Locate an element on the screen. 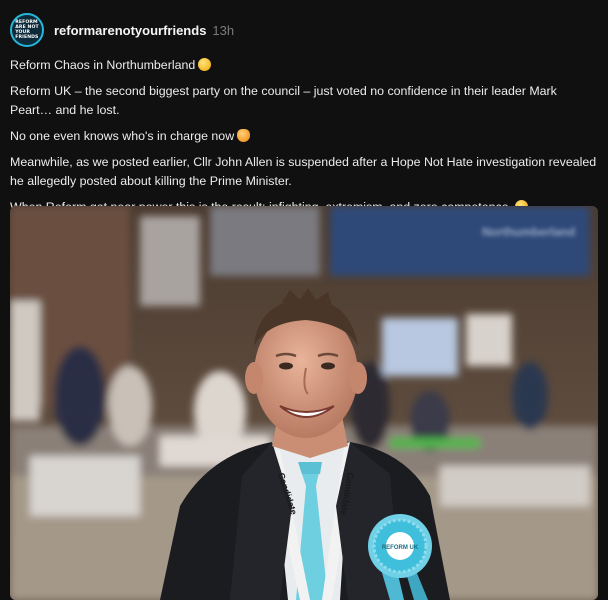 This screenshot has width=608, height=600. avatar-logo-text: REFORM ARE NOT YOUR FRIENDS is located at coordinates (27, 30).